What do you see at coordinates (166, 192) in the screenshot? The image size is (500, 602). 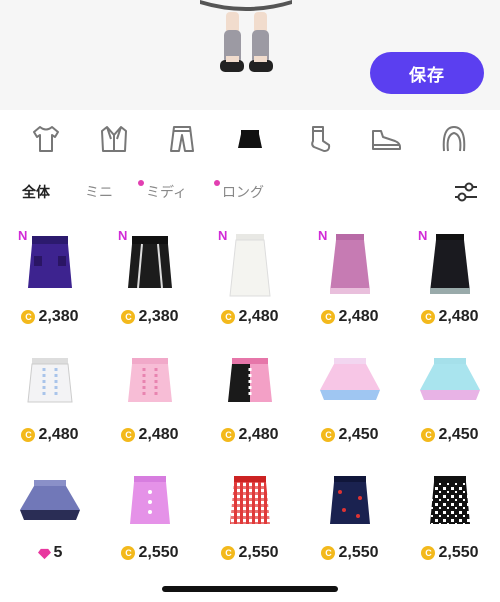 I see `filter-midi: ミディ` at bounding box center [166, 192].